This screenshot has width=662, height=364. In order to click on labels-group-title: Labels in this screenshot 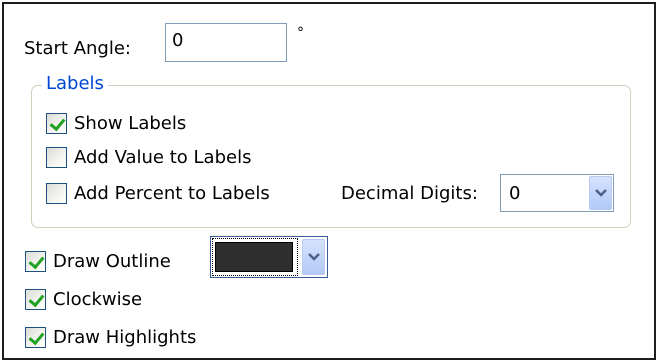, I will do `click(75, 84)`.